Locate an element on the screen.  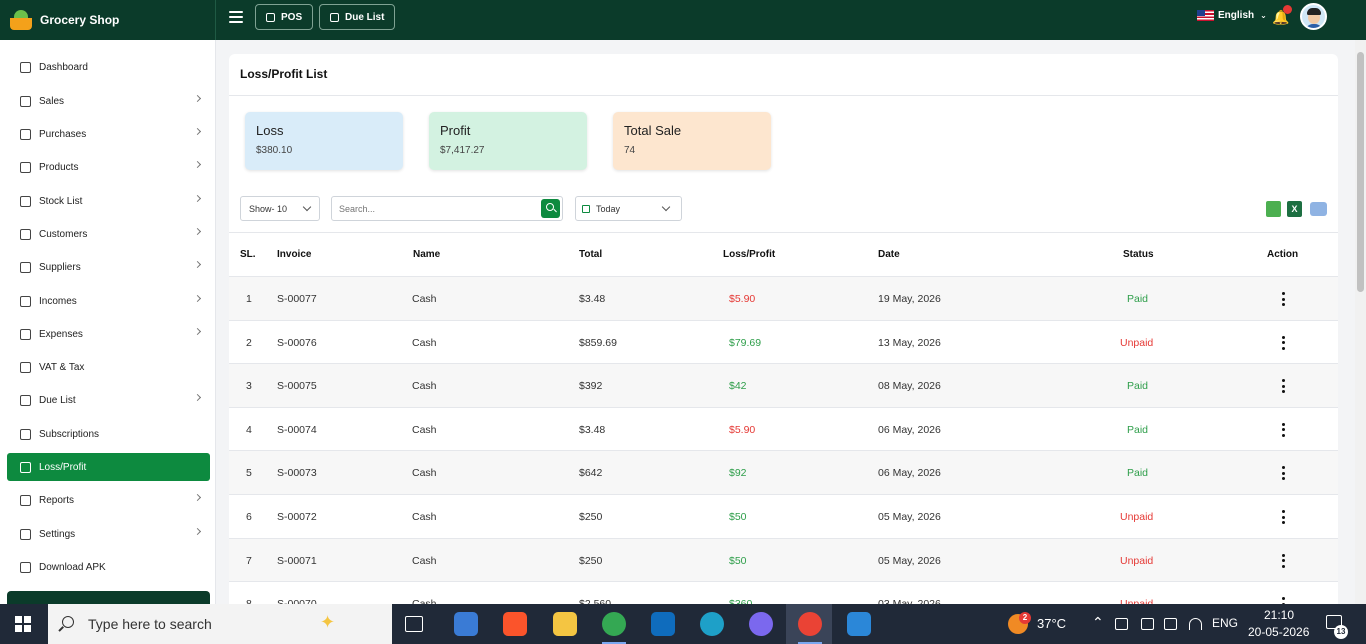
brave-browser-icon is located at coordinates (515, 624).